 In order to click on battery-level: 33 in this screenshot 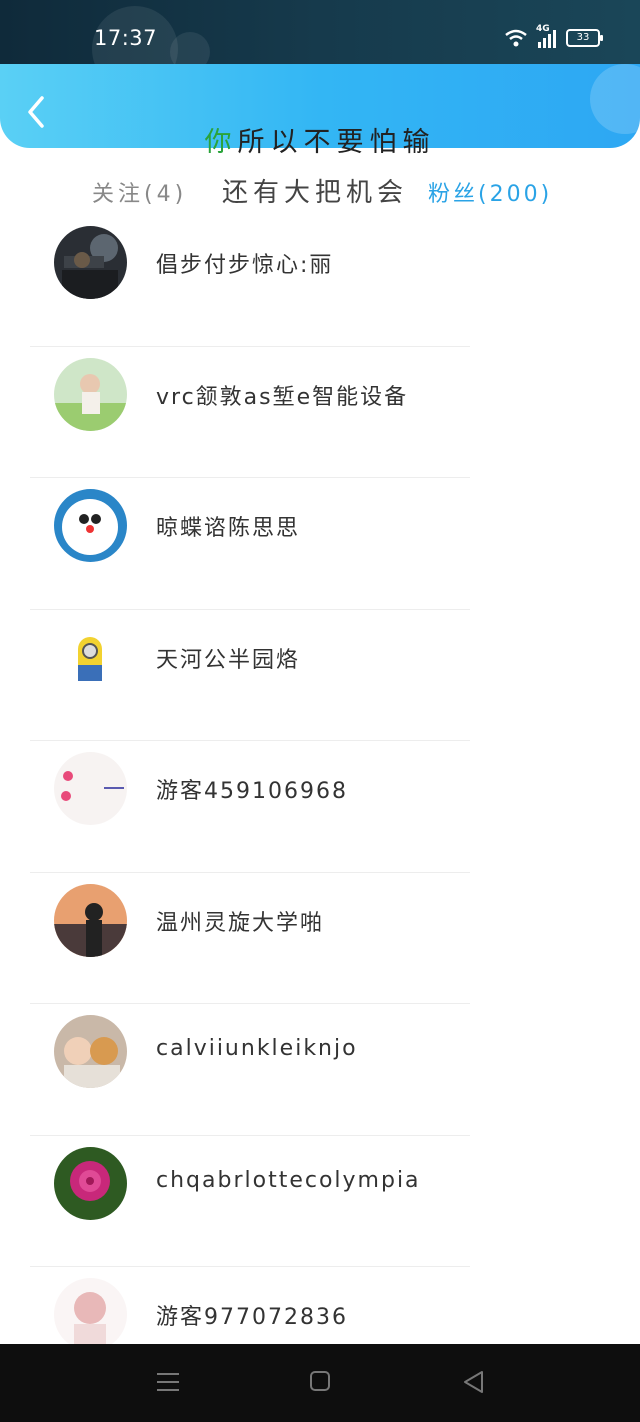, I will do `click(583, 37)`.